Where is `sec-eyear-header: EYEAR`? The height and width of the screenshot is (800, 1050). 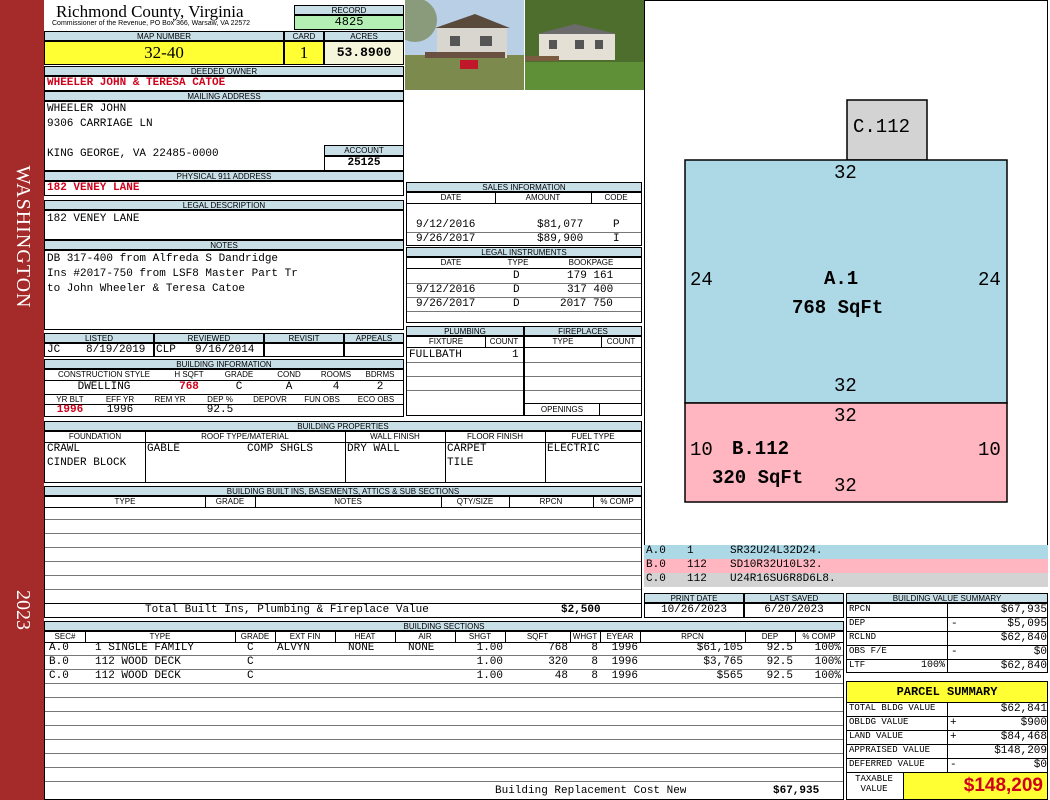
sec-eyear-header: EYEAR is located at coordinates (620, 636).